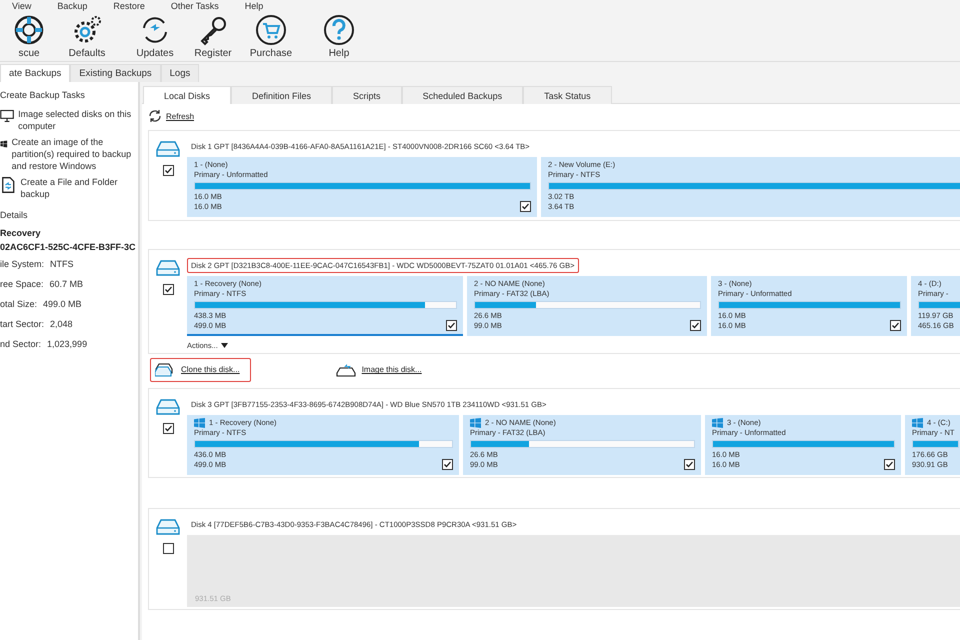  What do you see at coordinates (43, 96) in the screenshot?
I see `section-heading: Create Backup Tasks` at bounding box center [43, 96].